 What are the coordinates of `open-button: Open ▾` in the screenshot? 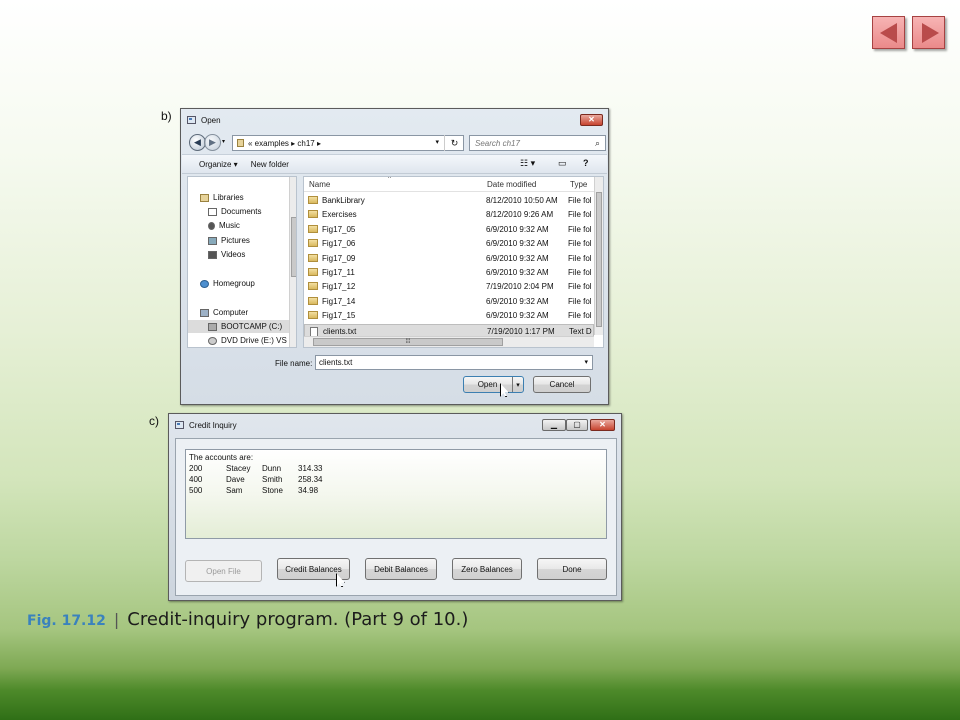 It's located at (493, 384).